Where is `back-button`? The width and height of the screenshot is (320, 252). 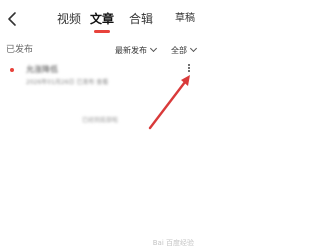
back-button is located at coordinates (13, 19).